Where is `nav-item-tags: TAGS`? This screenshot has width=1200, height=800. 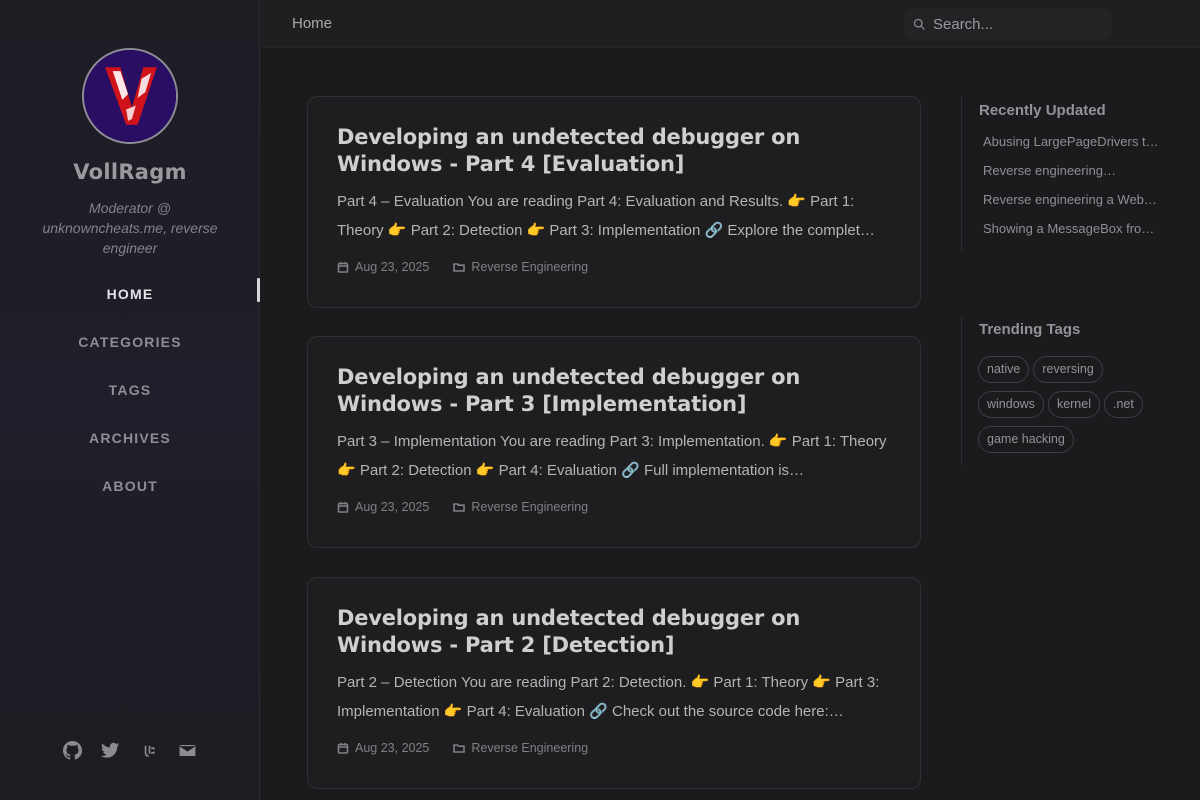
nav-item-tags: TAGS is located at coordinates (130, 390).